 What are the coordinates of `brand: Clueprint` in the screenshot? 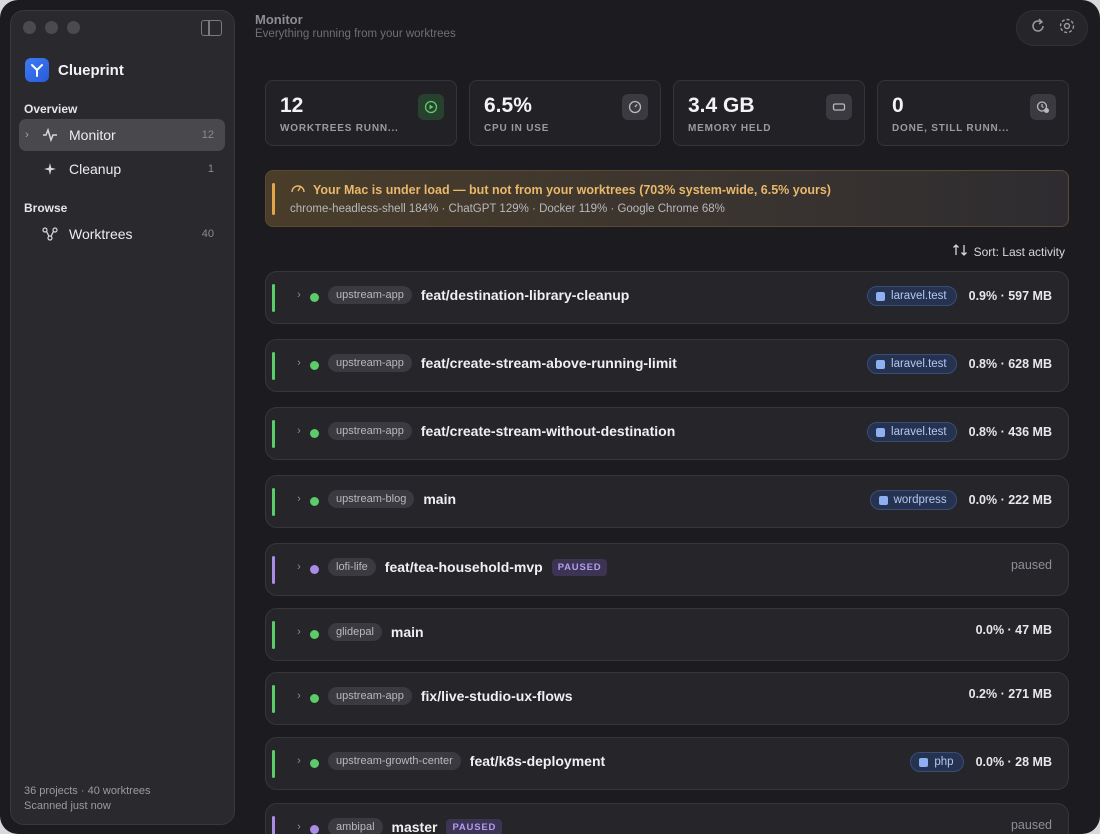 It's located at (74, 70).